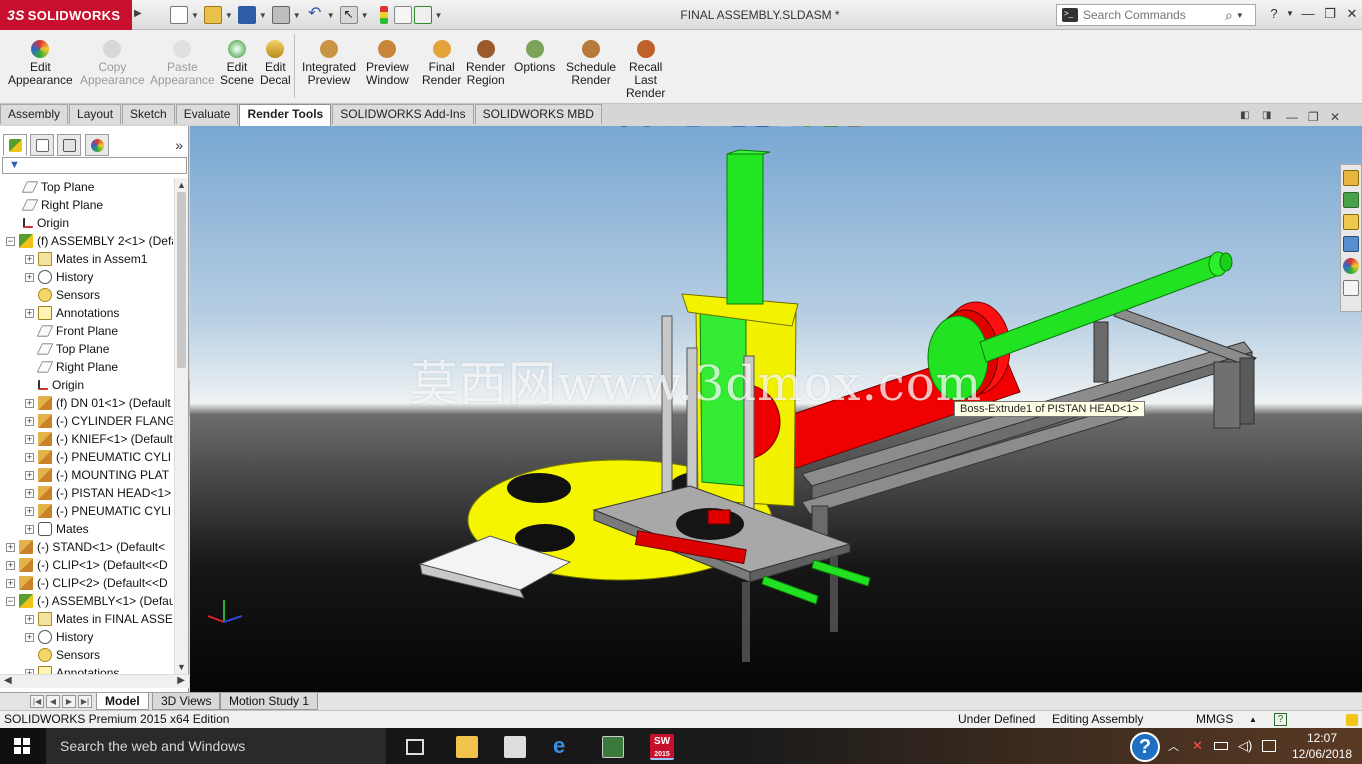  I want to click on configuration-manager-tab, so click(69, 145).